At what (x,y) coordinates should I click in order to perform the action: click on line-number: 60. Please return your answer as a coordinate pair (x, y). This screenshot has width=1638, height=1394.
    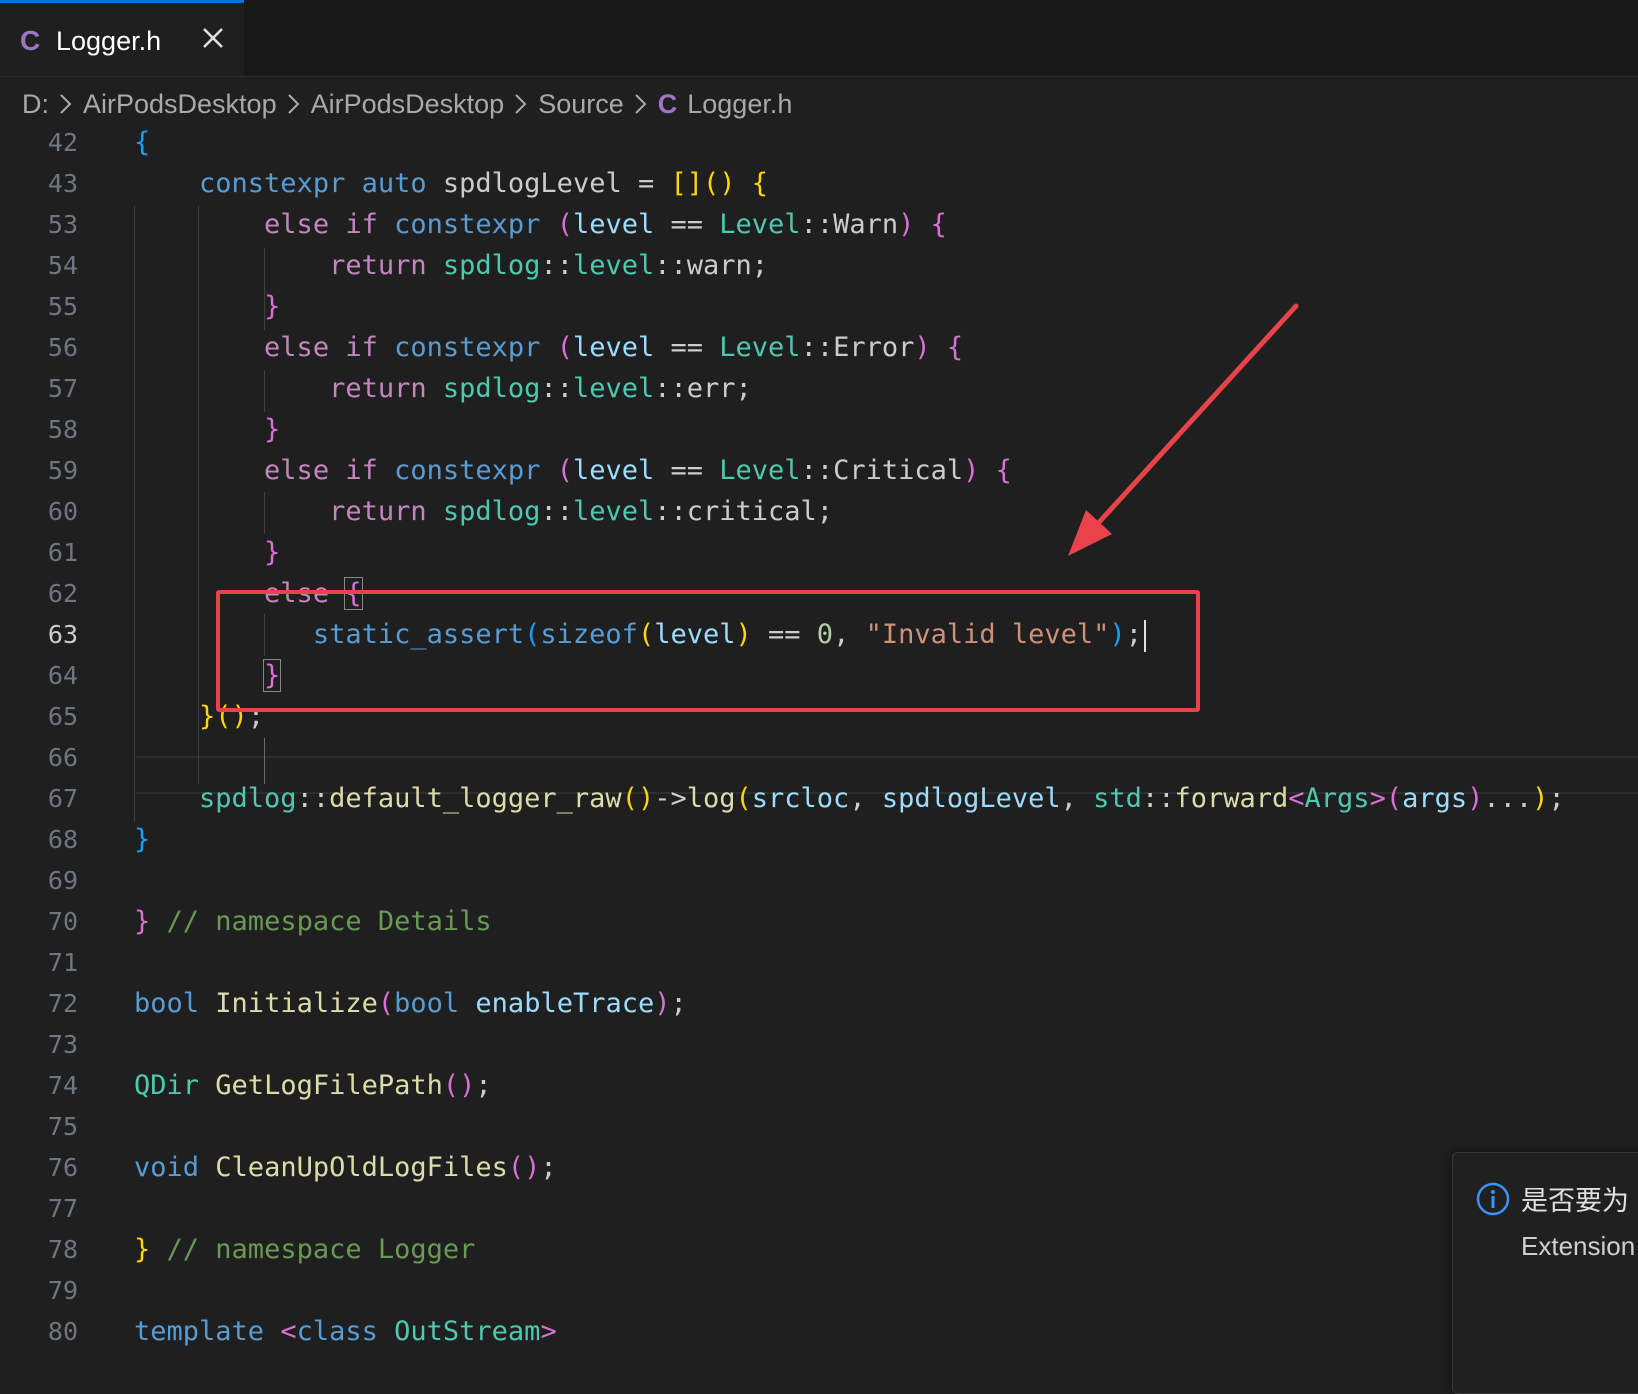
    Looking at the image, I should click on (62, 511).